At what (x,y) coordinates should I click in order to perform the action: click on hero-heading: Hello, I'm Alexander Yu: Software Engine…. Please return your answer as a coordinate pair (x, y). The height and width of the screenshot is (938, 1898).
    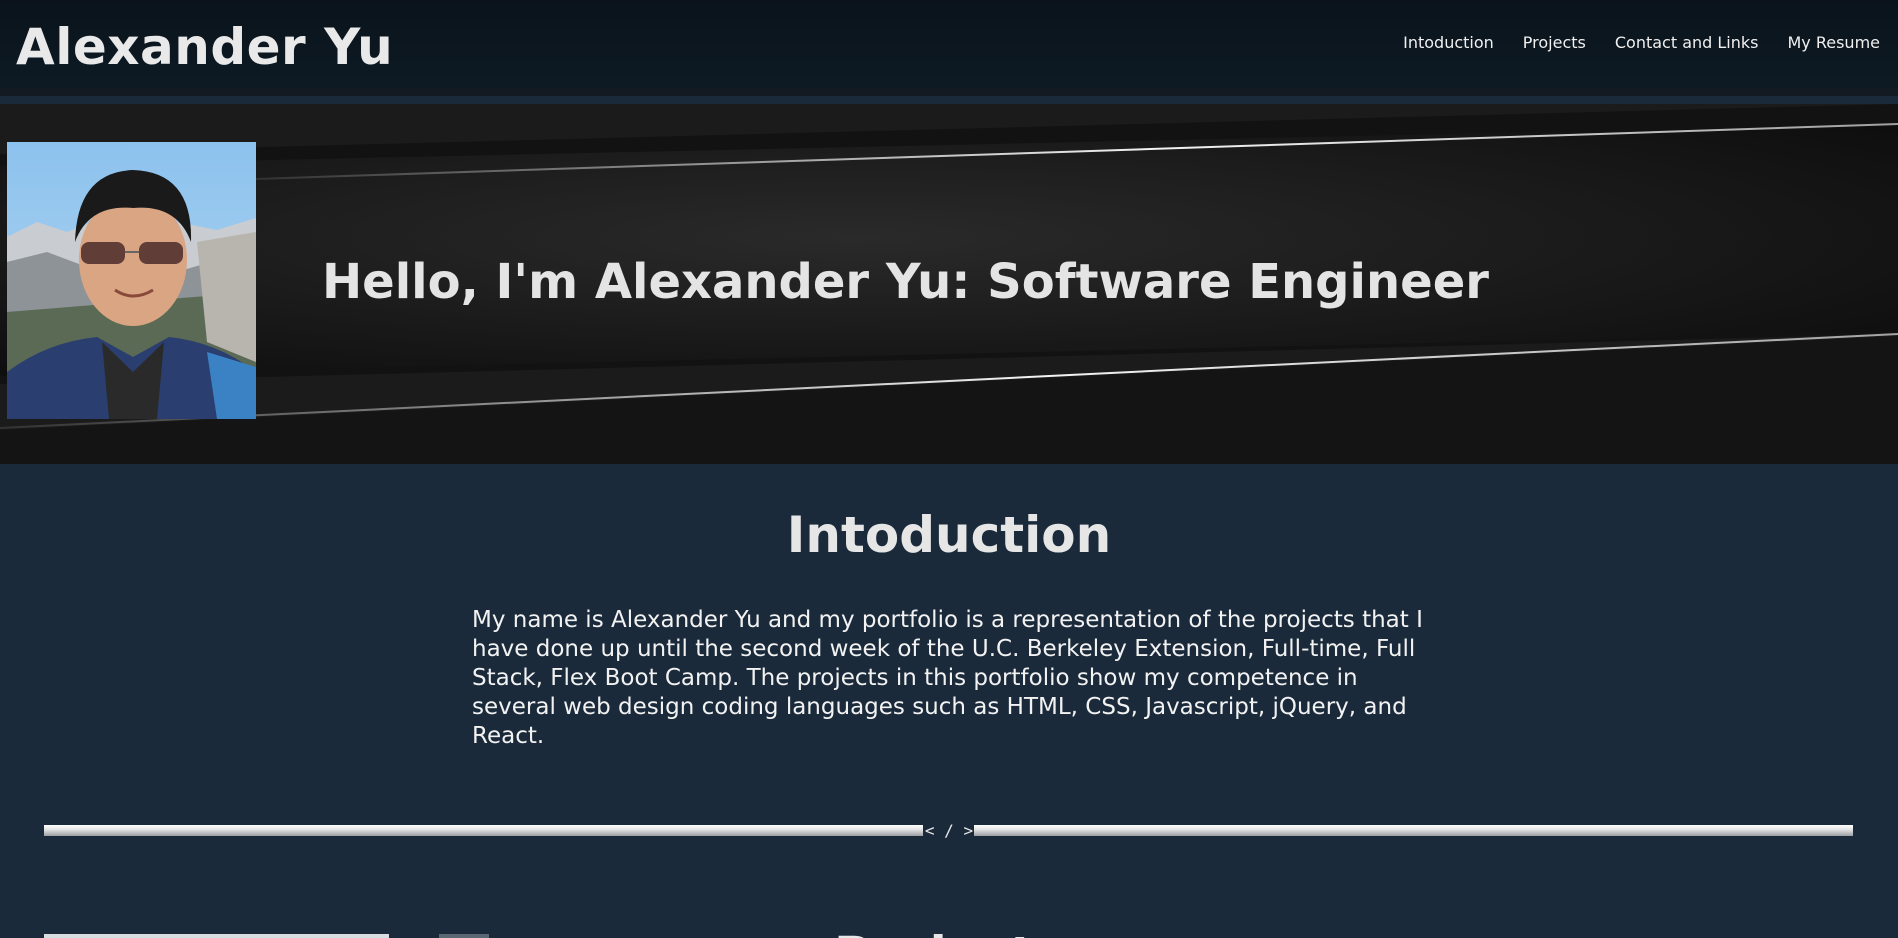
    Looking at the image, I should click on (905, 282).